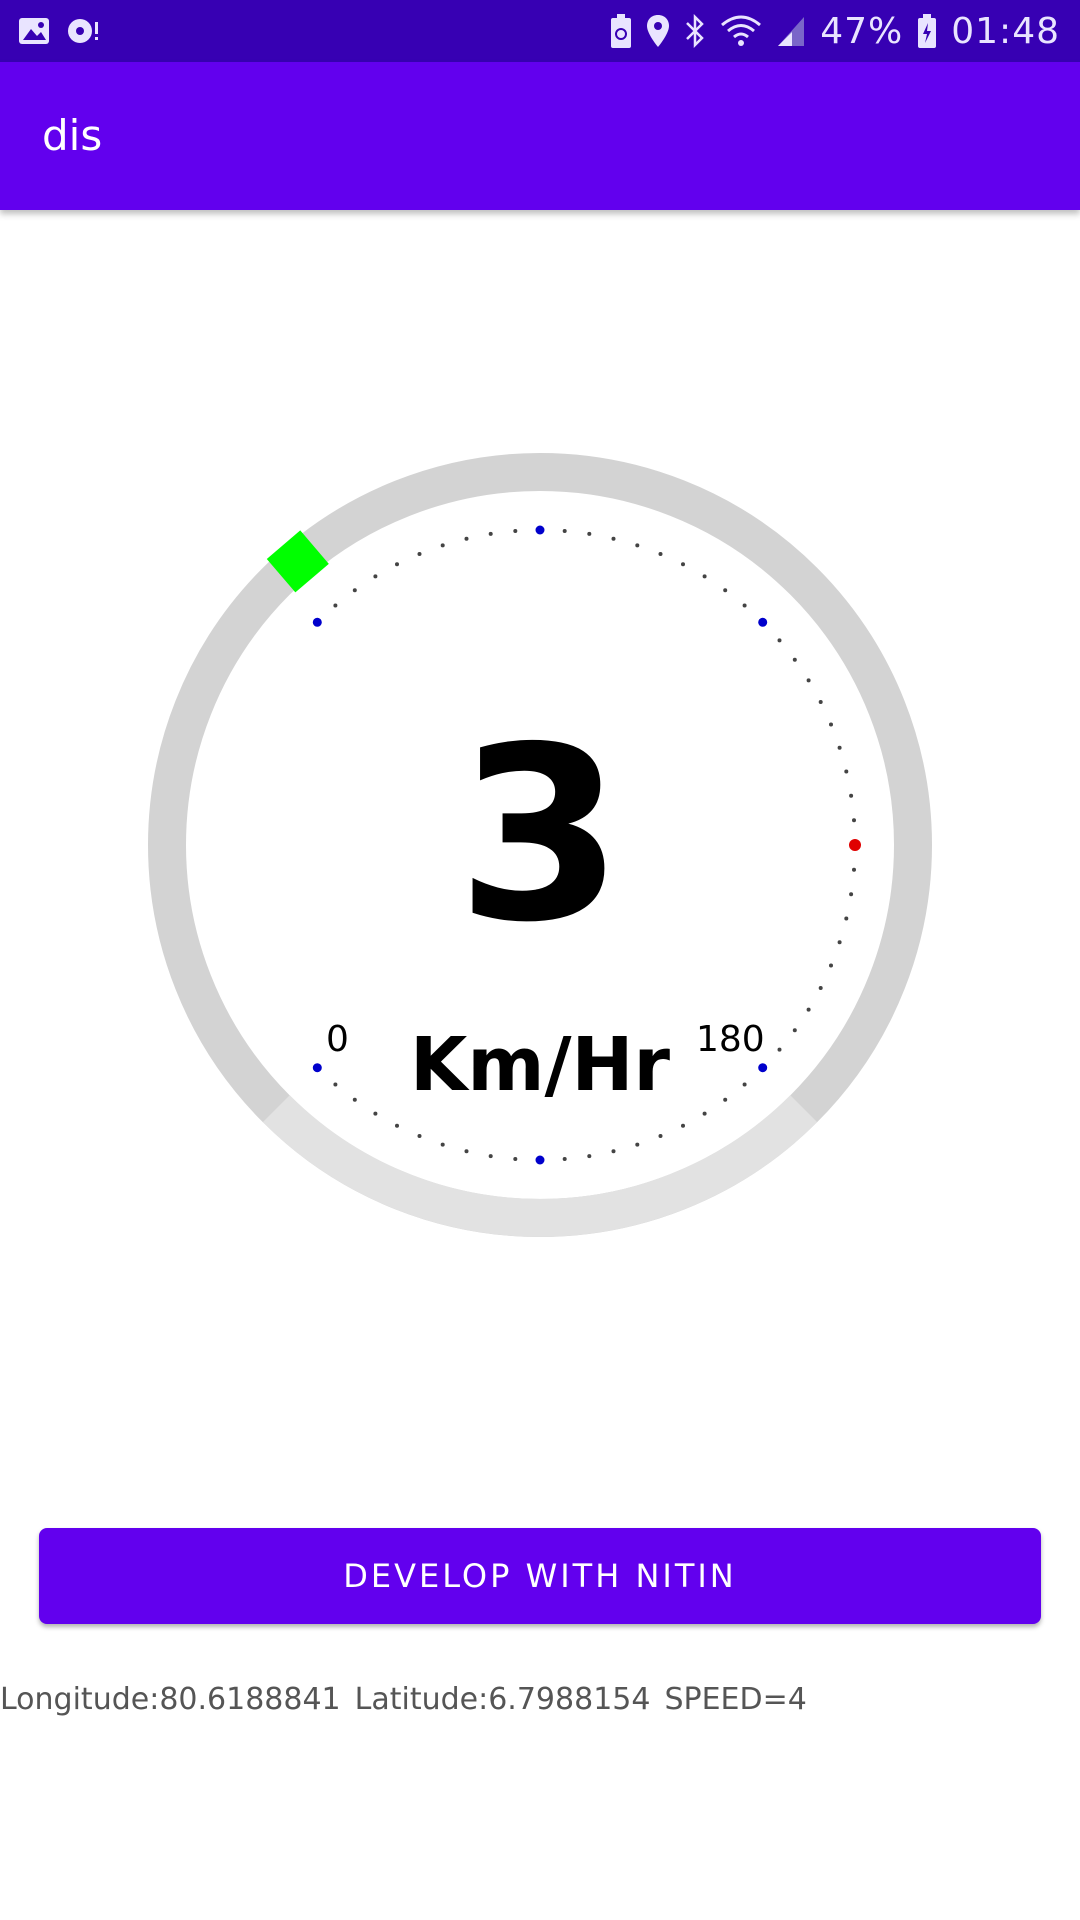 The image size is (1080, 1920). I want to click on speed-readout-text: SPEED=4, so click(735, 1699).